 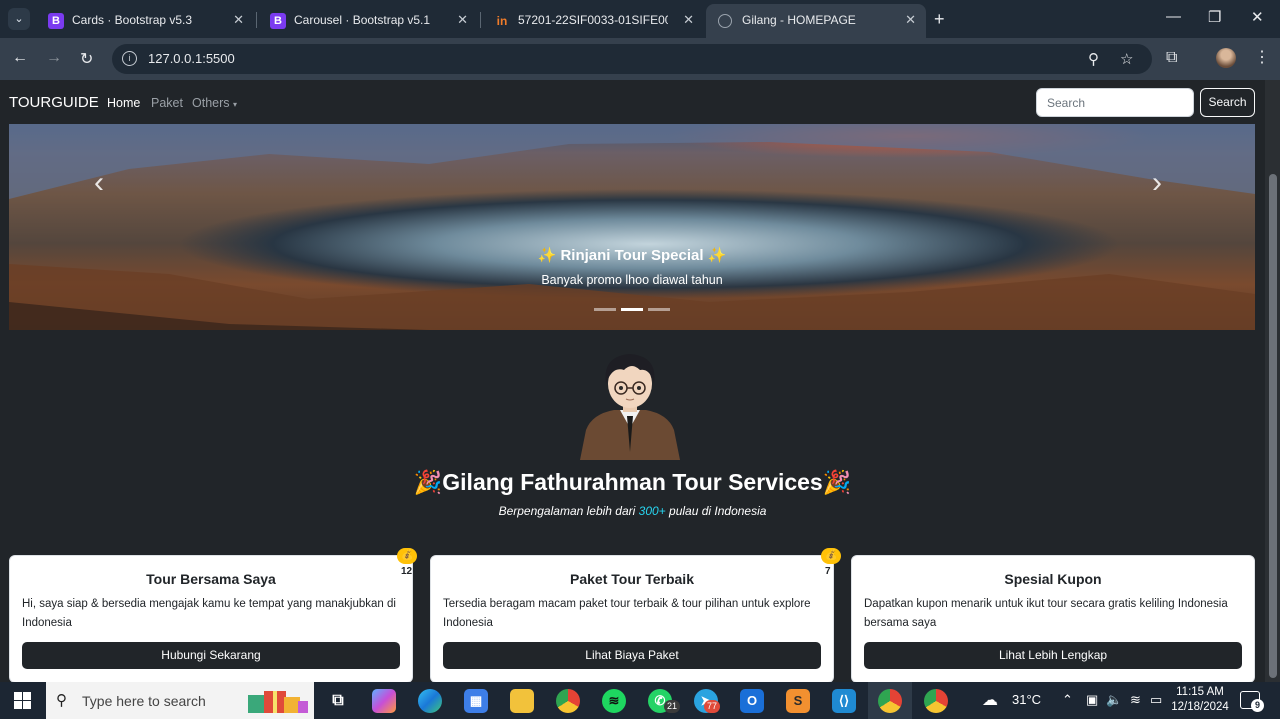 What do you see at coordinates (1173, 16) in the screenshot?
I see `minimize-icon: —` at bounding box center [1173, 16].